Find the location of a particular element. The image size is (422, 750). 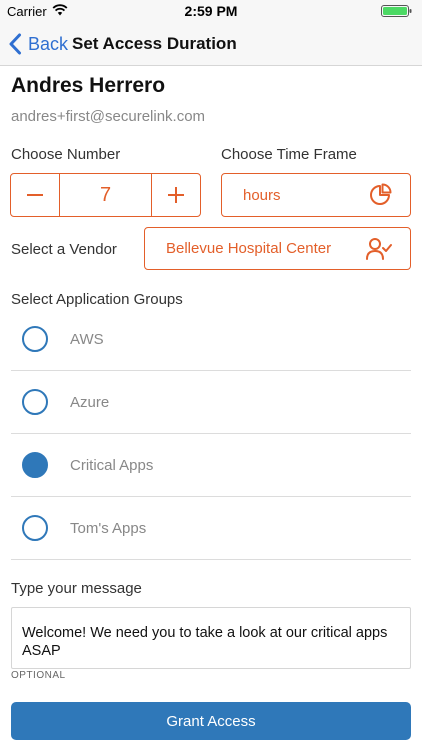

quantity-stepper: 7 is located at coordinates (105, 195).